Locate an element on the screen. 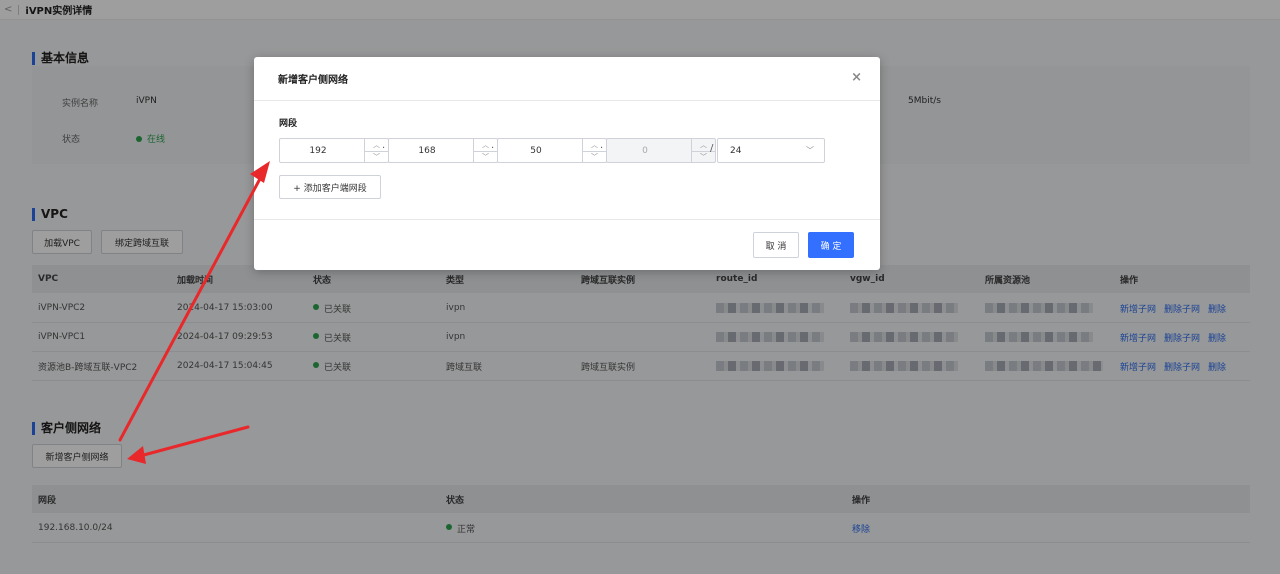  arrow-to-add-button is located at coordinates (194, 441).